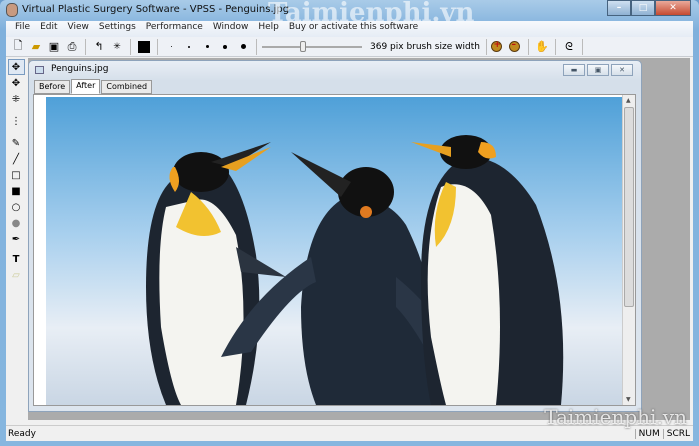 This screenshot has height=446, width=699. Describe the element at coordinates (268, 29) in the screenshot. I see `menu-help: Help` at that location.